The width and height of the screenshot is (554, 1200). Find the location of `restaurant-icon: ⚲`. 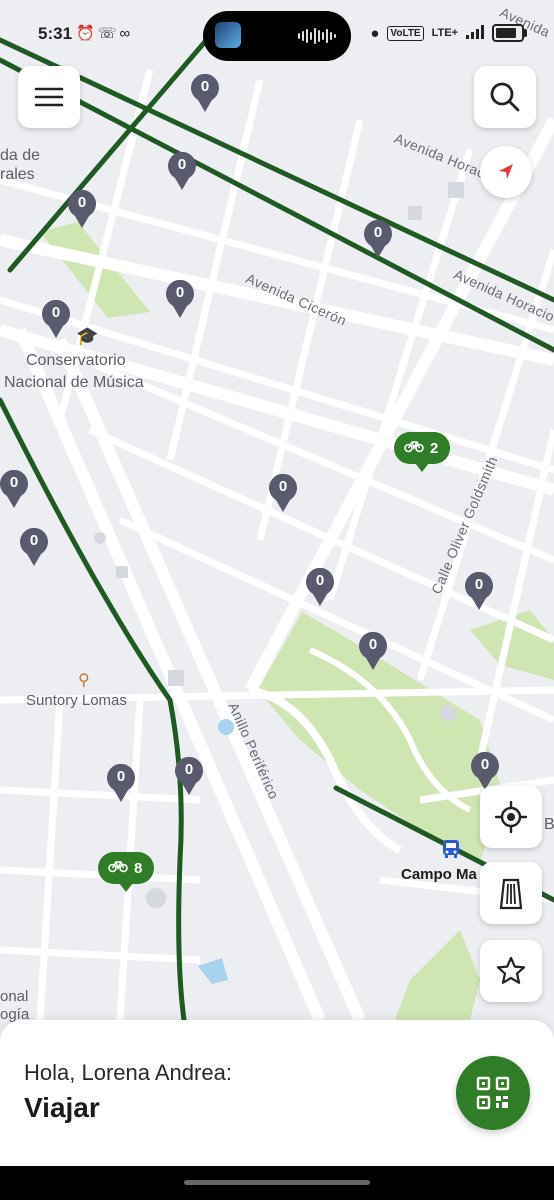

restaurant-icon: ⚲ is located at coordinates (84, 680).